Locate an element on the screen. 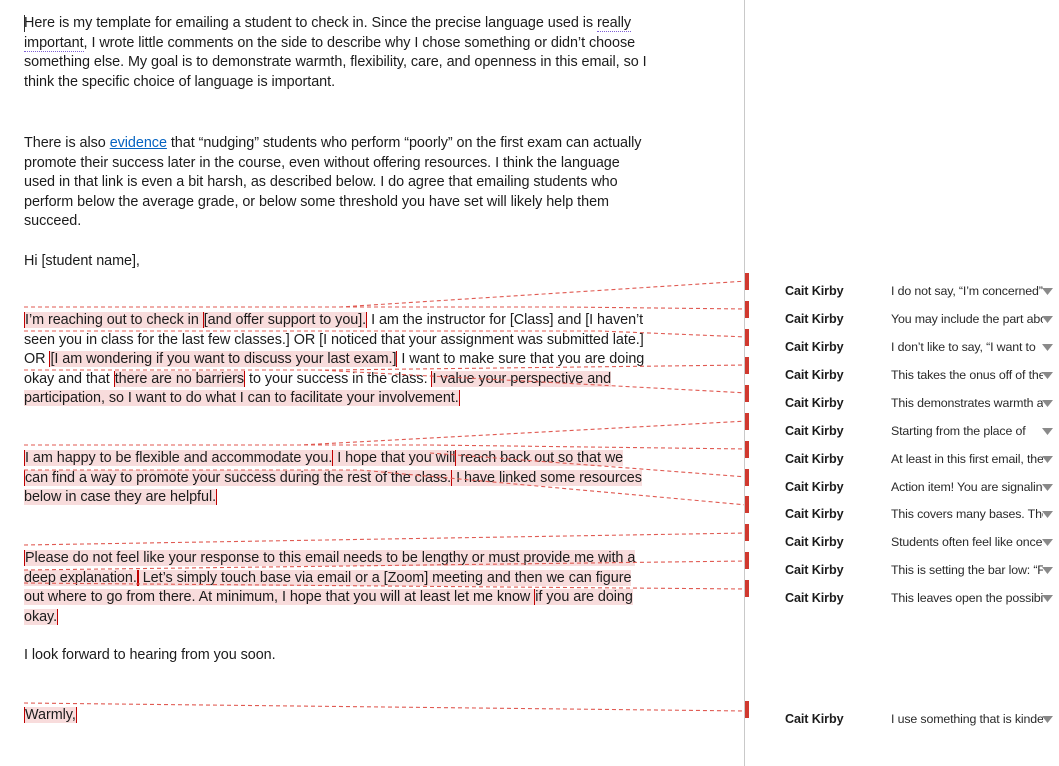 Image resolution: width=1059 pixels, height=766 pixels. comment-text: I do not say, “I’m concerned” or is located at coordinates (967, 291).